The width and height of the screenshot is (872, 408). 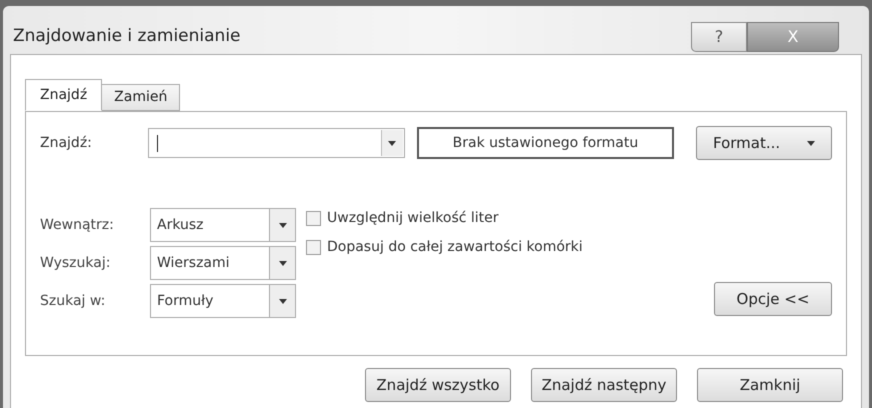 What do you see at coordinates (76, 263) in the screenshot?
I see `option-label: Wyszukaj:` at bounding box center [76, 263].